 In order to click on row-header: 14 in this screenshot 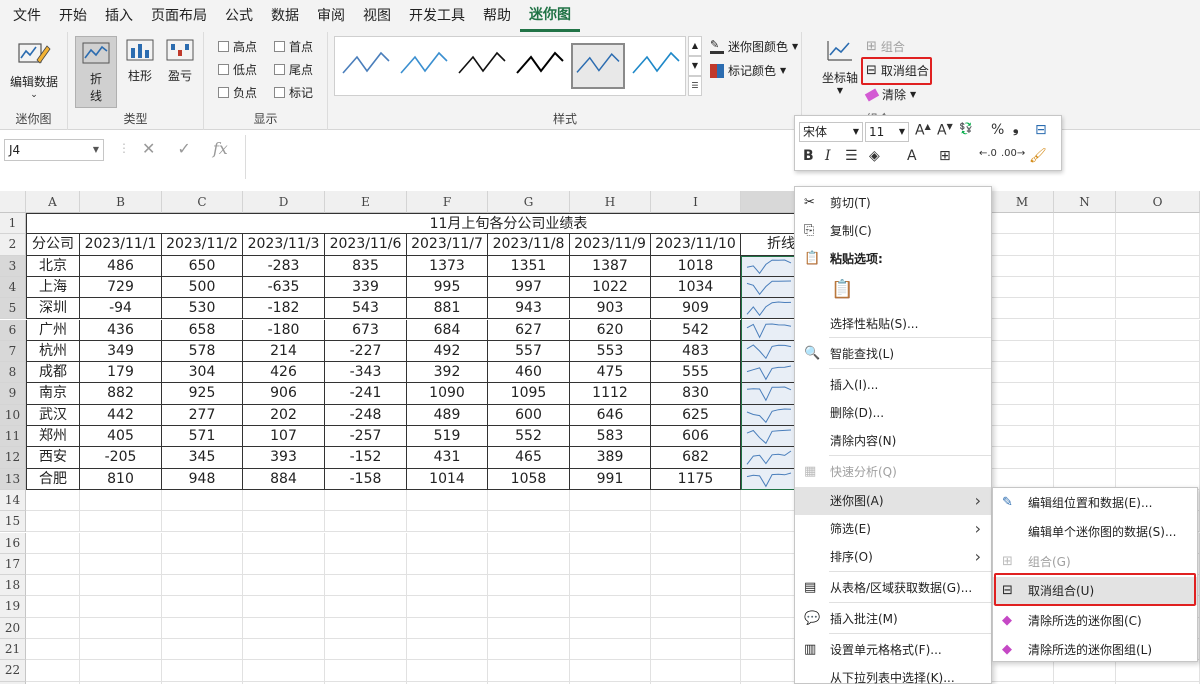, I will do `click(13, 500)`.